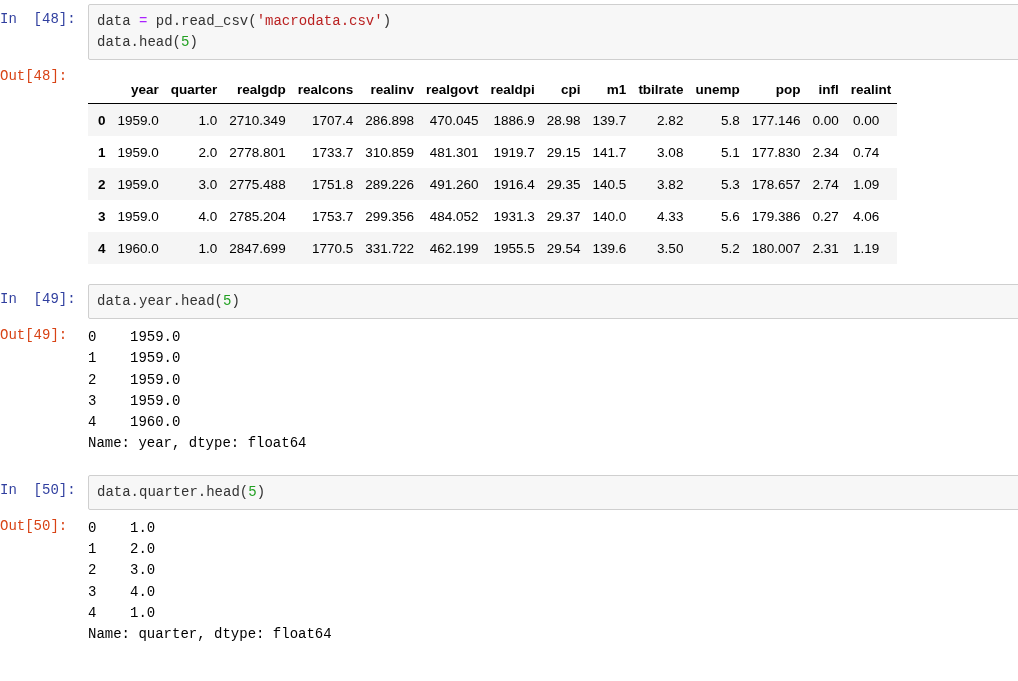 This screenshot has height=681, width=1018. I want to click on column-header: pop, so click(776, 91).